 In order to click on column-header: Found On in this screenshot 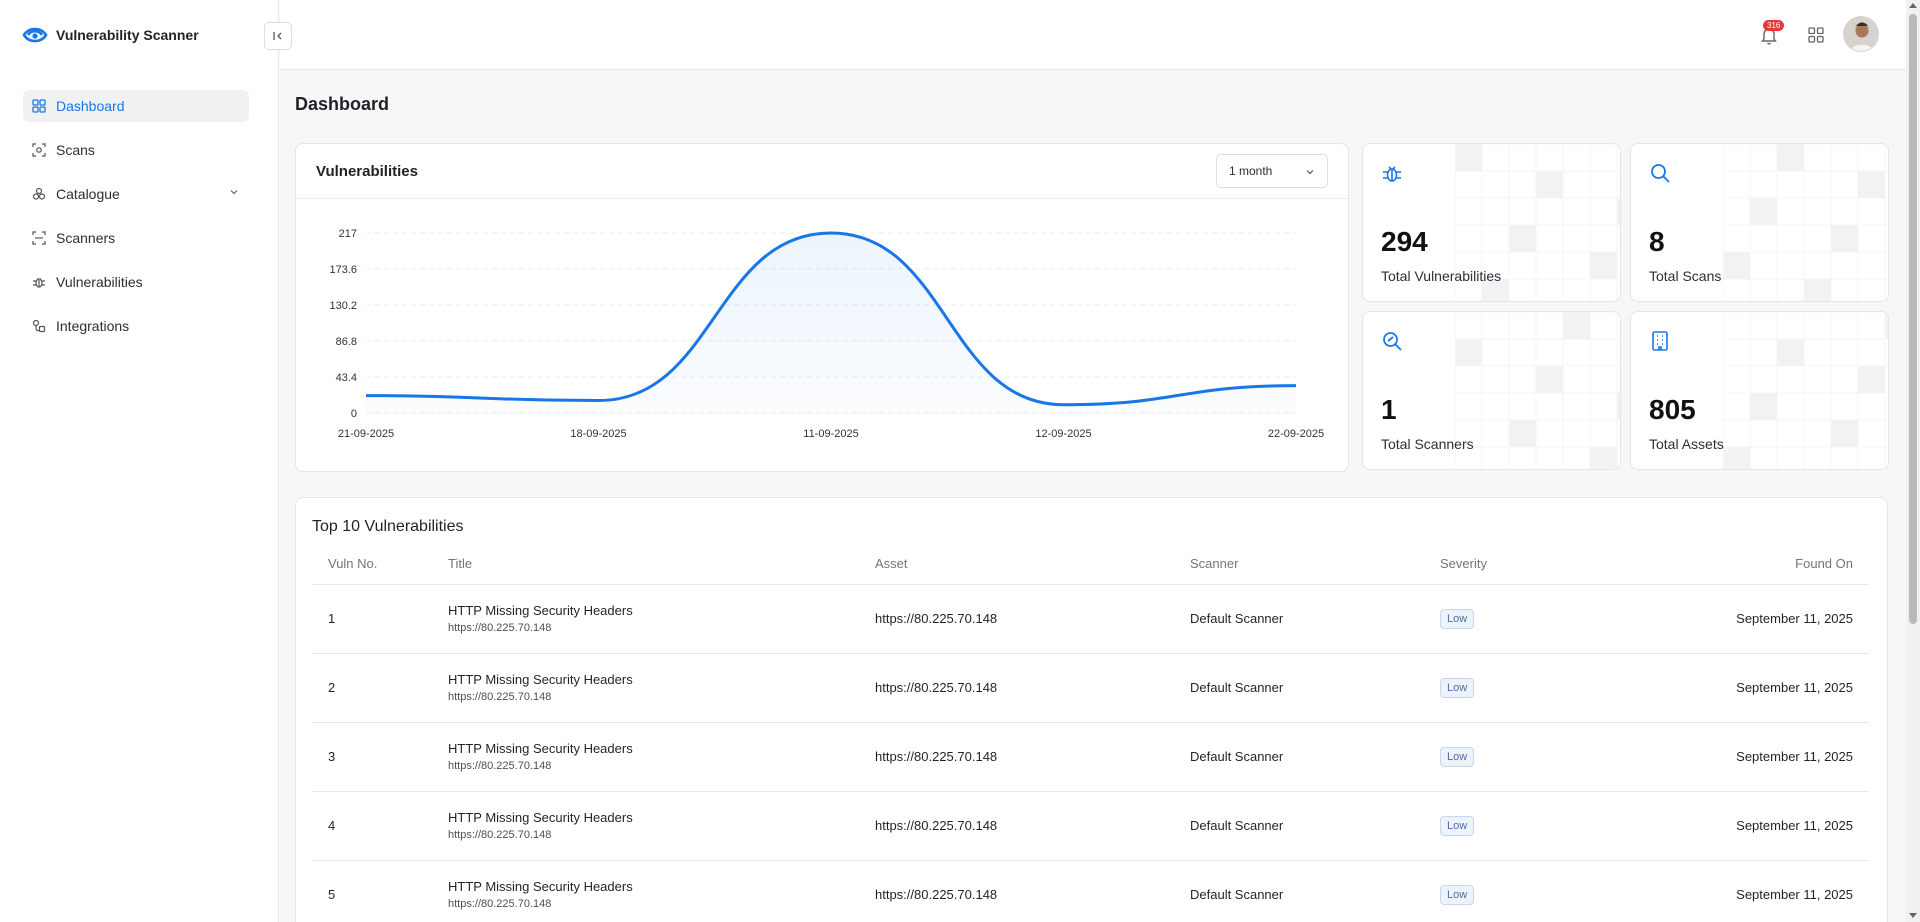, I will do `click(1761, 564)`.